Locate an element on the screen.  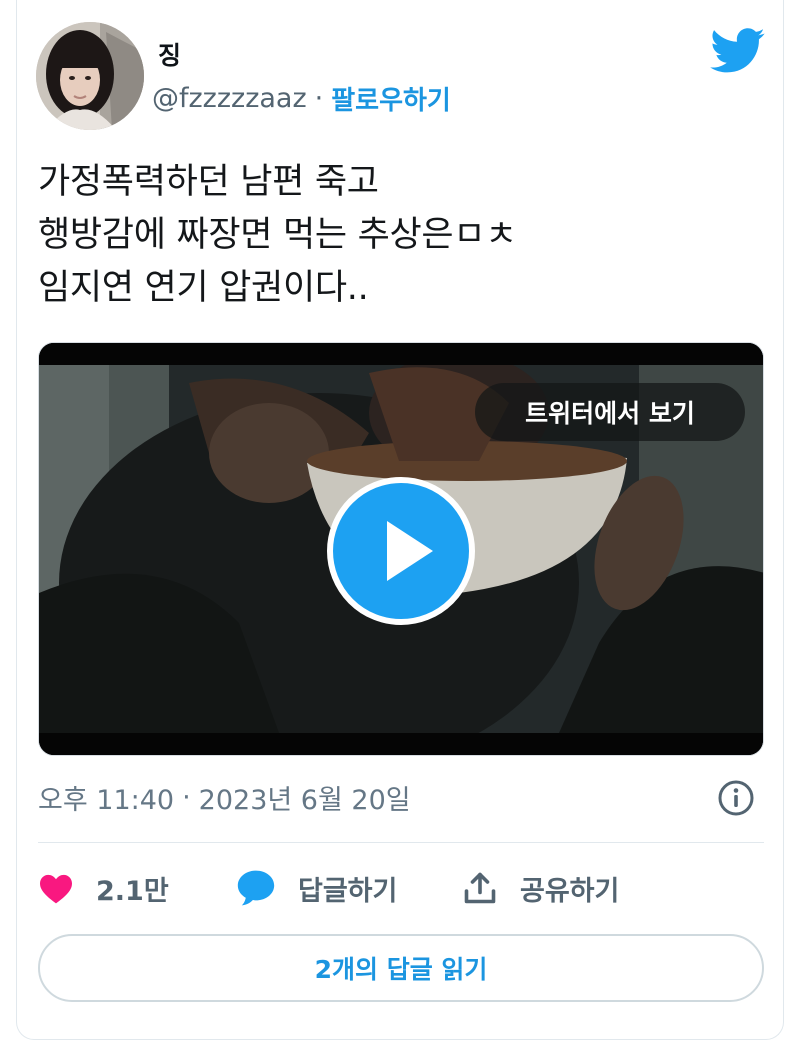
like-count: 2.1만 is located at coordinates (132, 891).